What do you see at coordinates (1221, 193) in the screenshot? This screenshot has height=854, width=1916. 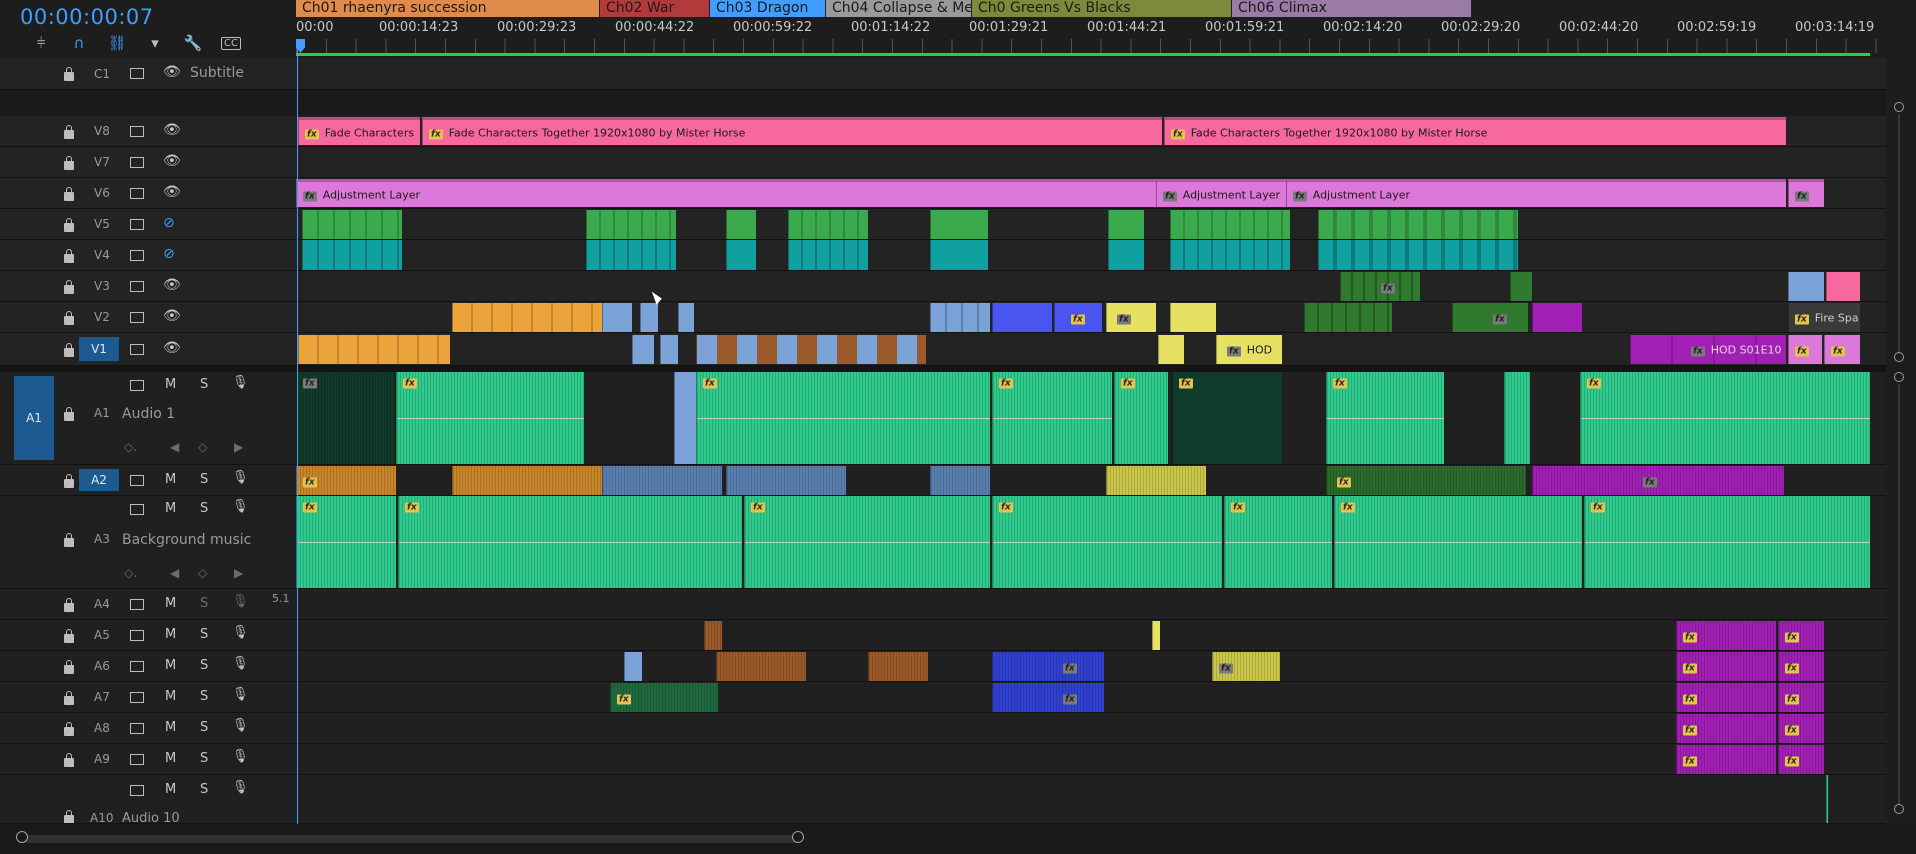 I see `clip-adjustment-layer-2: fx Adjustment Layer` at bounding box center [1221, 193].